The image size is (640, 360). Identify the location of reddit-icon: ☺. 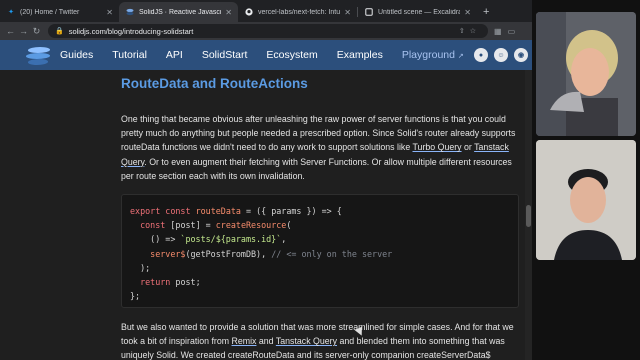
(501, 55).